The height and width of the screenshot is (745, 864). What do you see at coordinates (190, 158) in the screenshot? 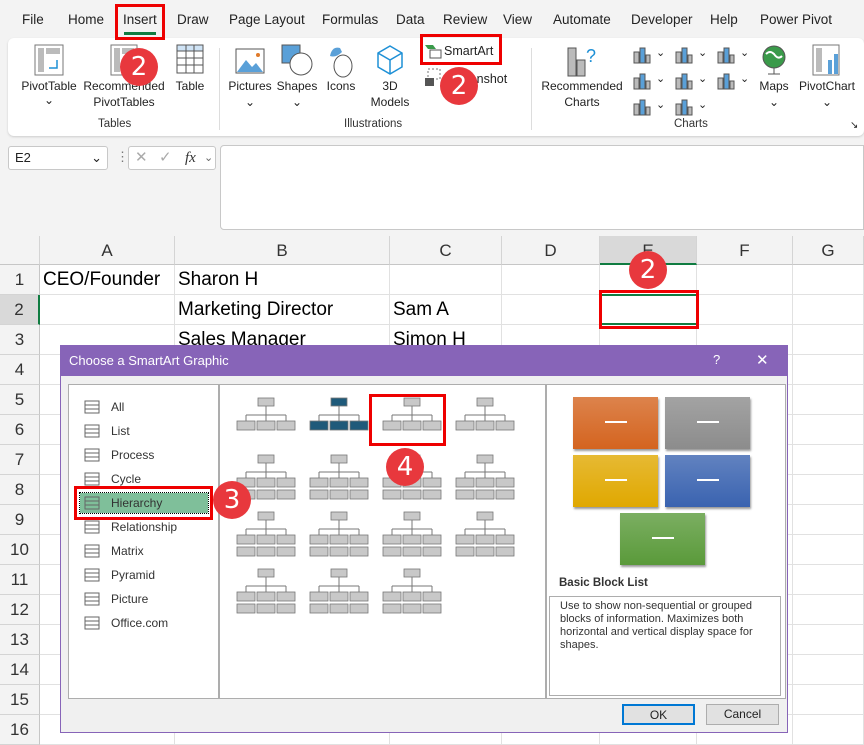
I see `insert-function-button: fx` at bounding box center [190, 158].